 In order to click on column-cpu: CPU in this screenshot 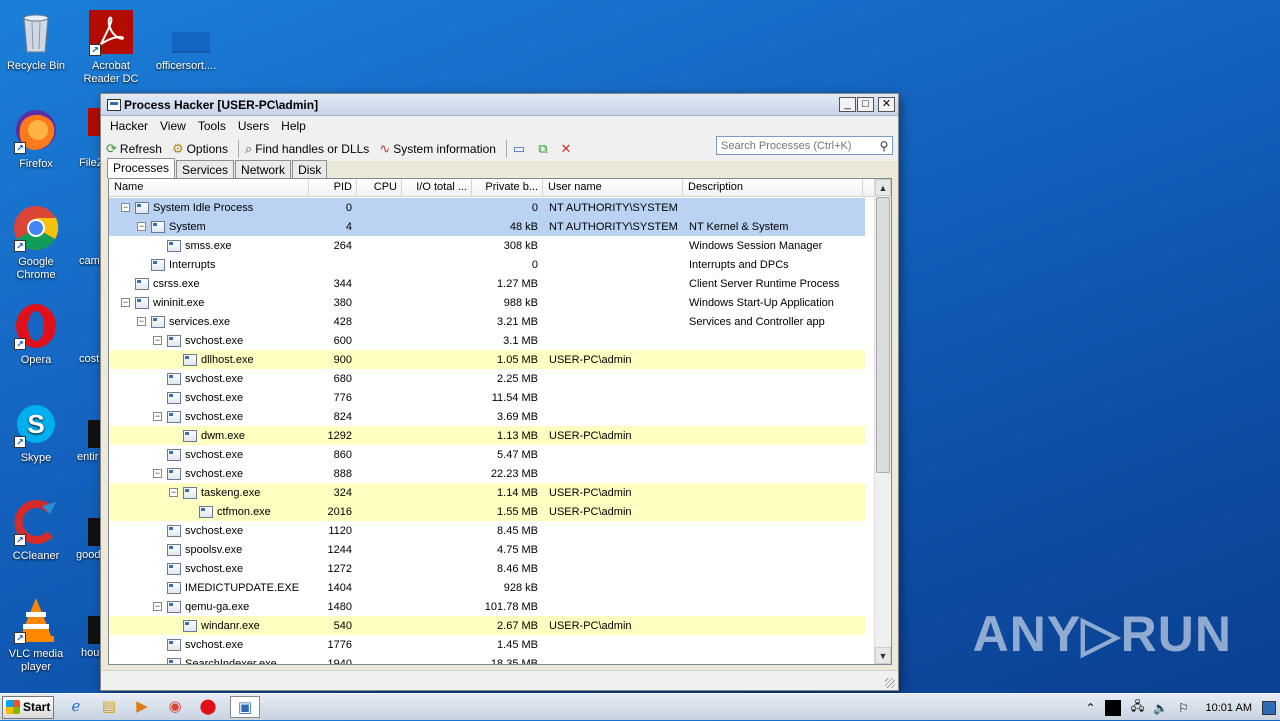, I will do `click(379, 187)`.